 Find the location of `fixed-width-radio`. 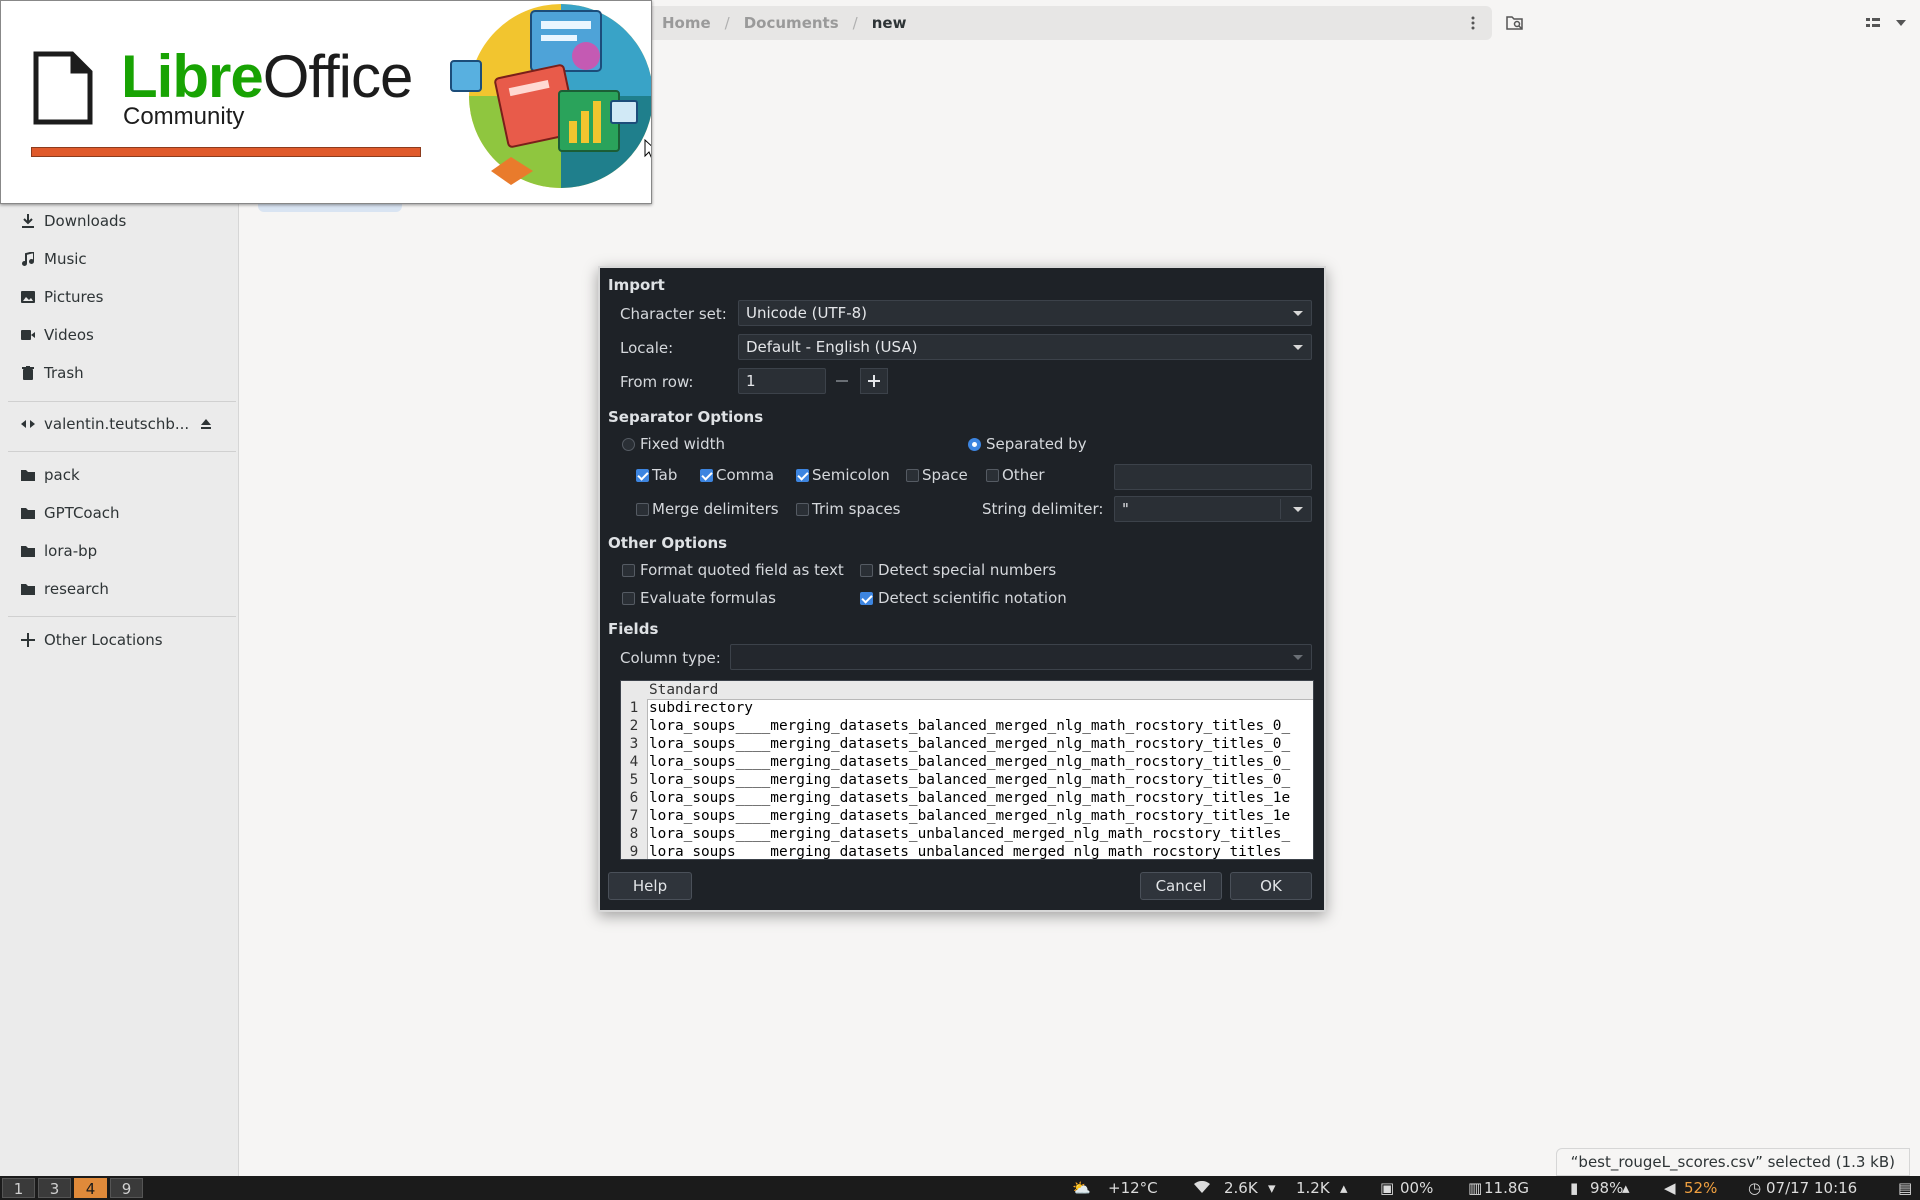

fixed-width-radio is located at coordinates (628, 444).